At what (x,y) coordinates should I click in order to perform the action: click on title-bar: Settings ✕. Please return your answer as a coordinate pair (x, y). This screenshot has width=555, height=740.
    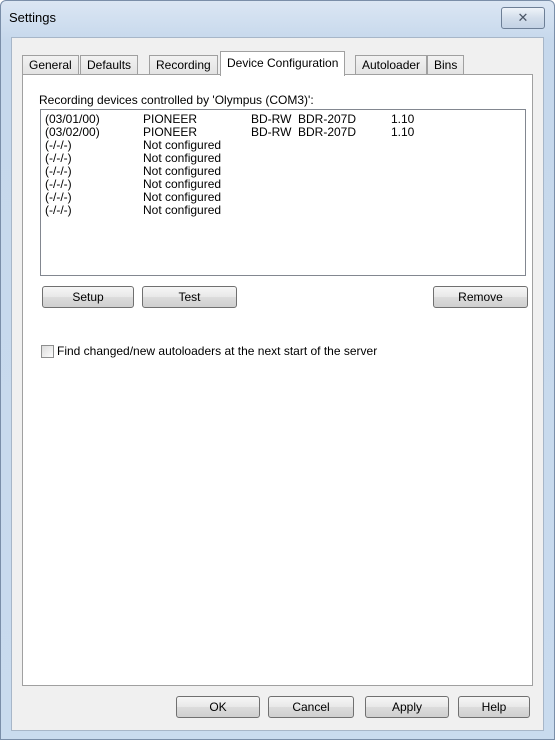
    Looking at the image, I should click on (277, 19).